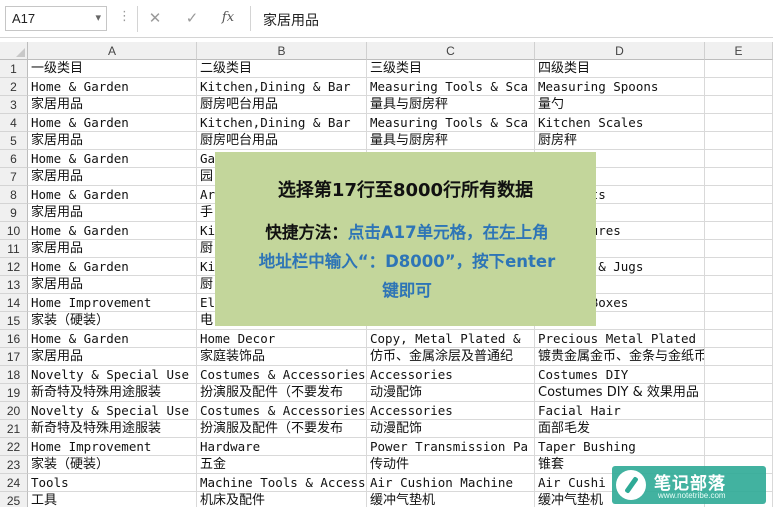  I want to click on cell-a19: 新奇特及特殊用途服装, so click(112, 393).